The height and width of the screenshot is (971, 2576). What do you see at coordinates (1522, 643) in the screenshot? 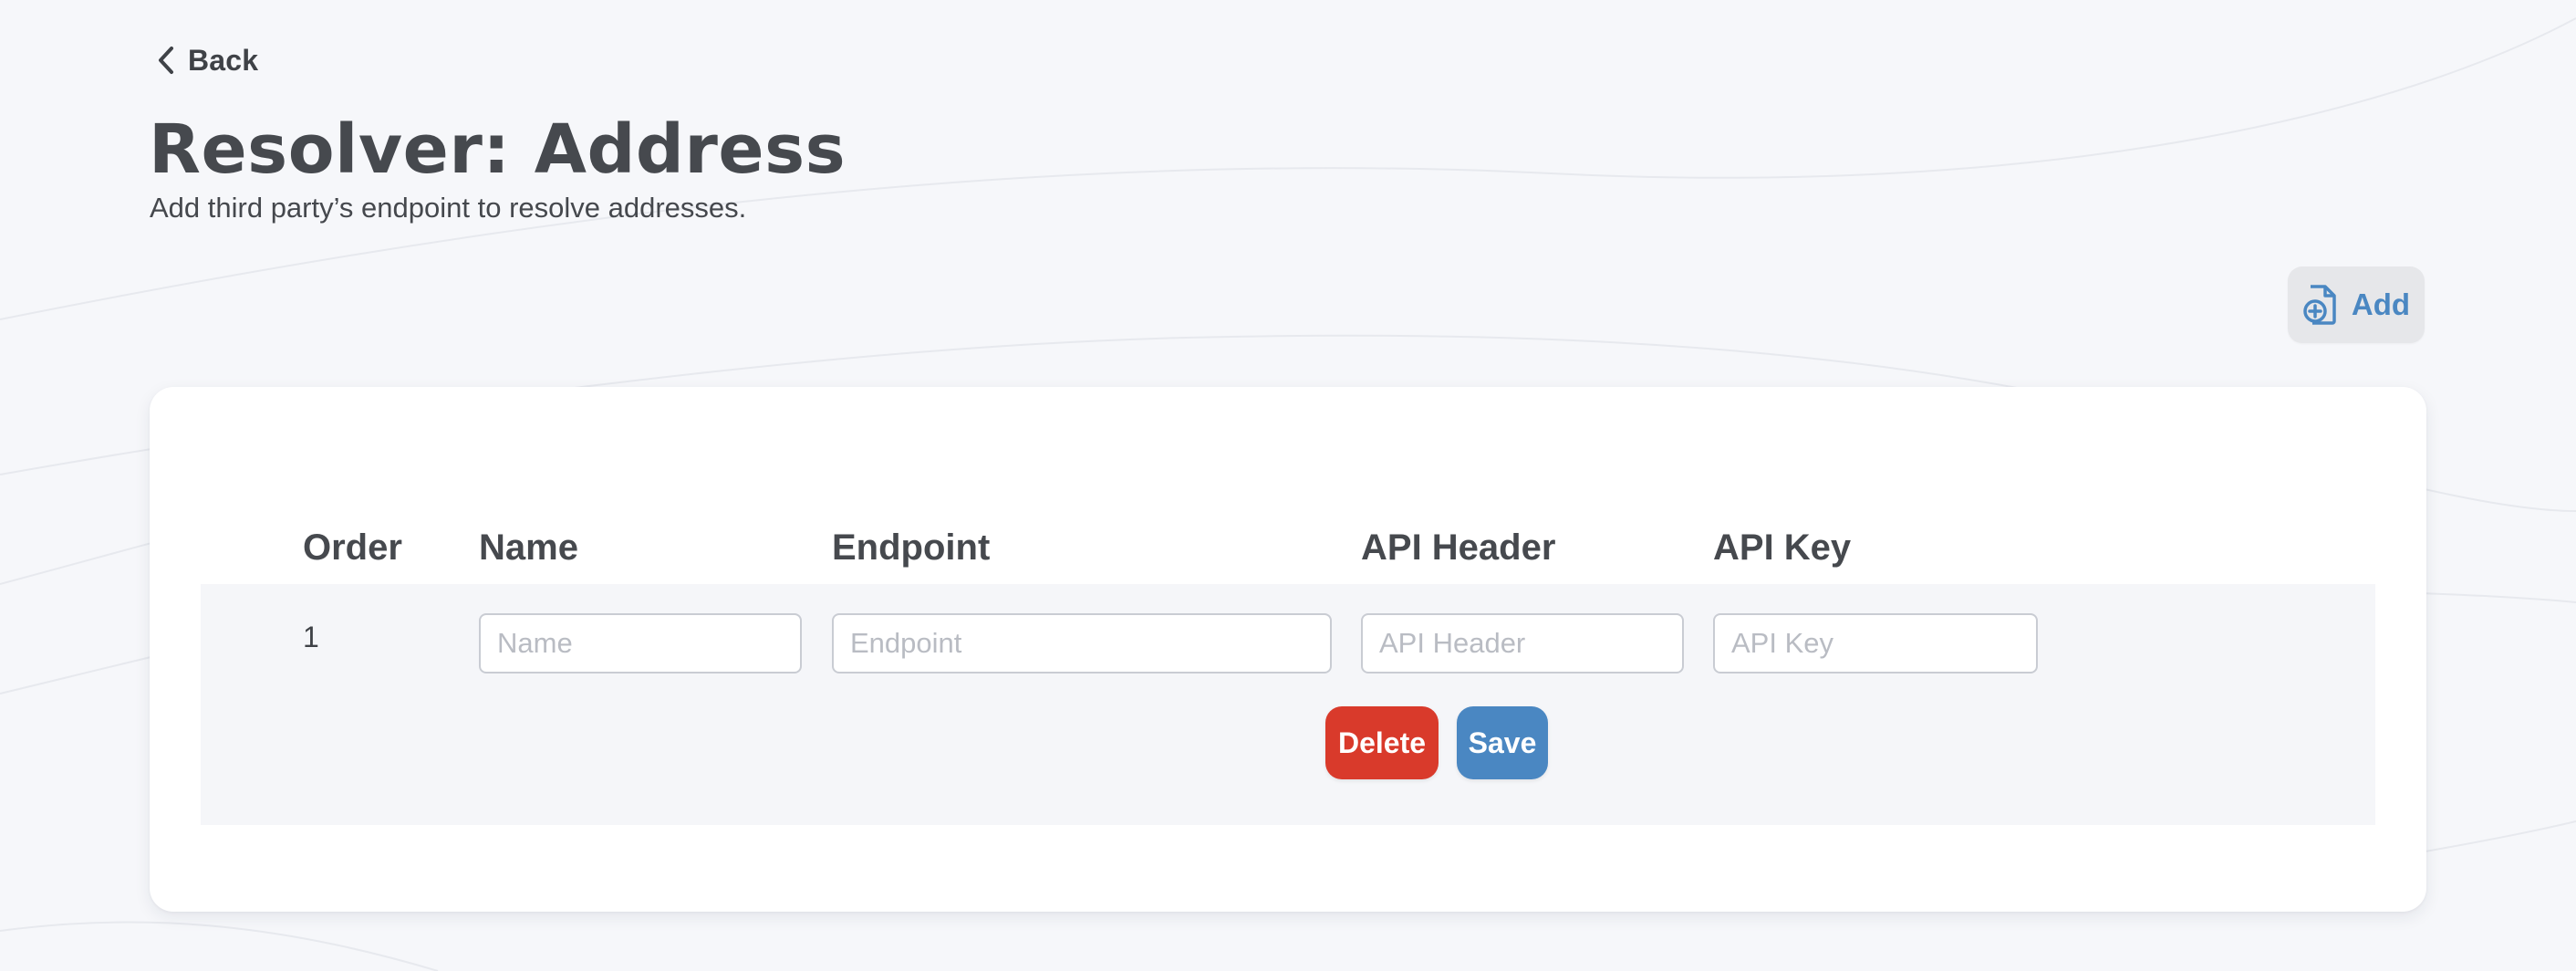
I see `api-header-input` at bounding box center [1522, 643].